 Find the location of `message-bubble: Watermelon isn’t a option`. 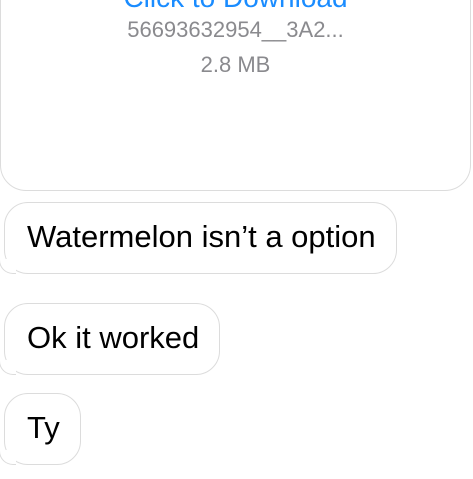

message-bubble: Watermelon isn’t a option is located at coordinates (198, 238).